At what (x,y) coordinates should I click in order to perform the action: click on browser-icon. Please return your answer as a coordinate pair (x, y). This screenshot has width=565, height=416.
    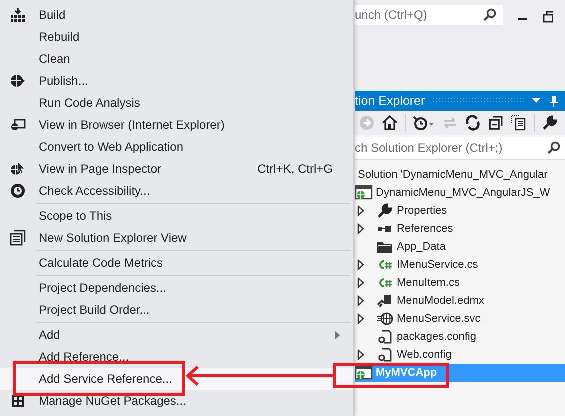
    Looking at the image, I should click on (18, 125).